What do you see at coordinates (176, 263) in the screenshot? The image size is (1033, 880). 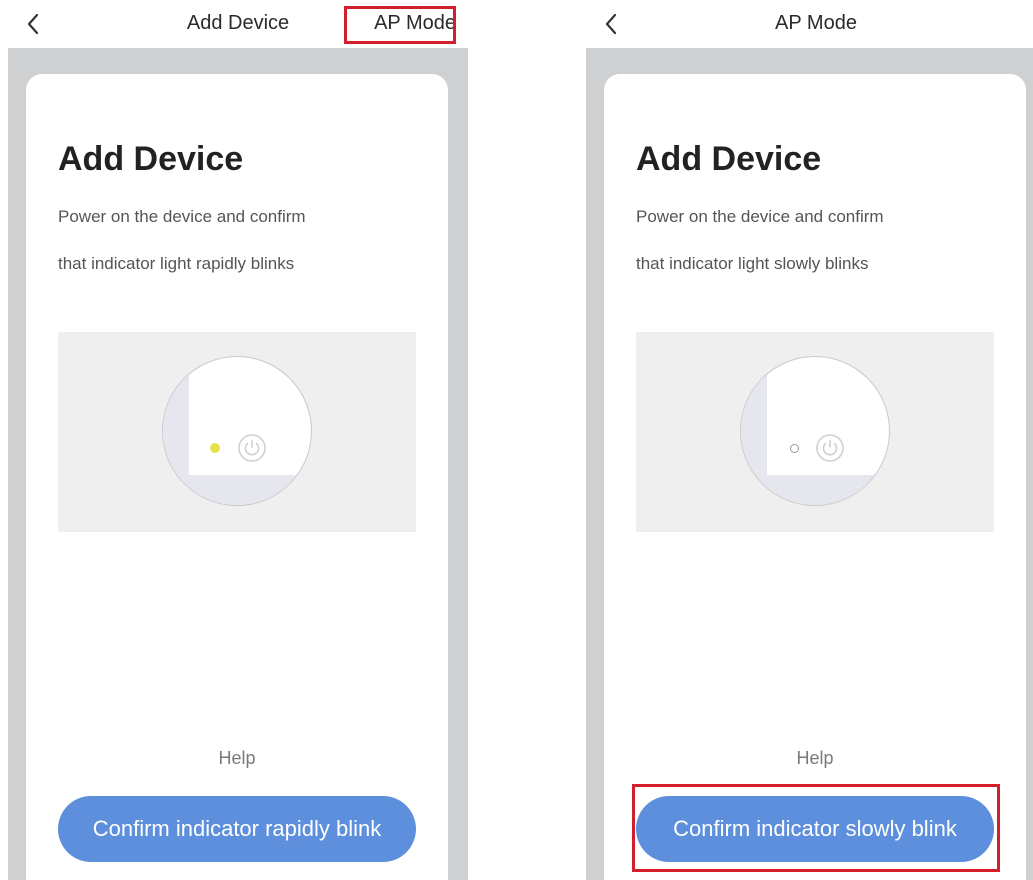 I see `instruction-line-2: that indicator light rapidly blinks` at bounding box center [176, 263].